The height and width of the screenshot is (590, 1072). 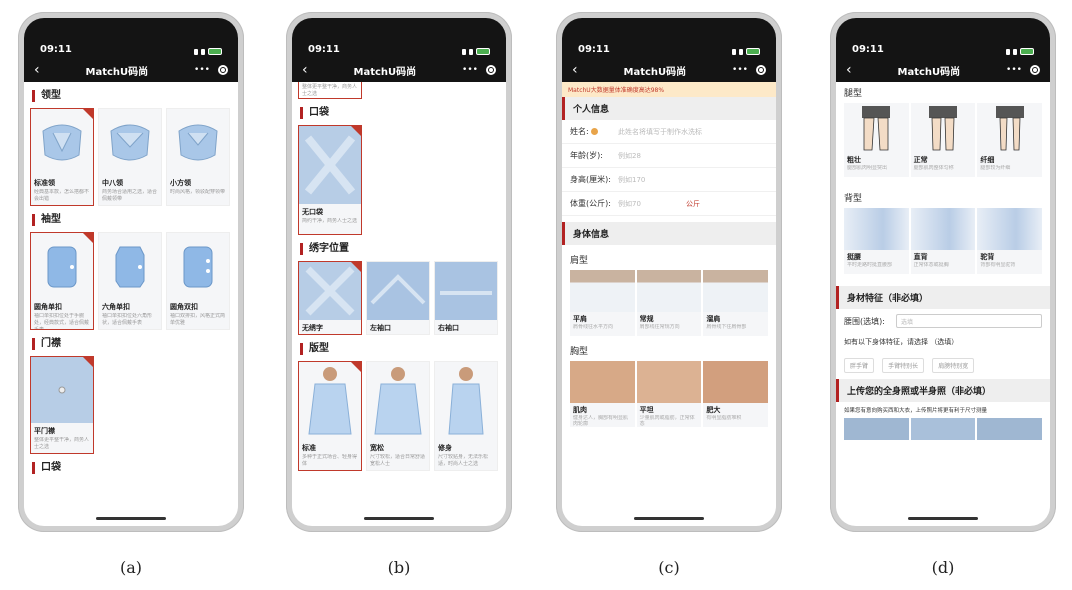 I want to click on option-desc: 多种于正式场合、轻身得体, so click(x=330, y=460).